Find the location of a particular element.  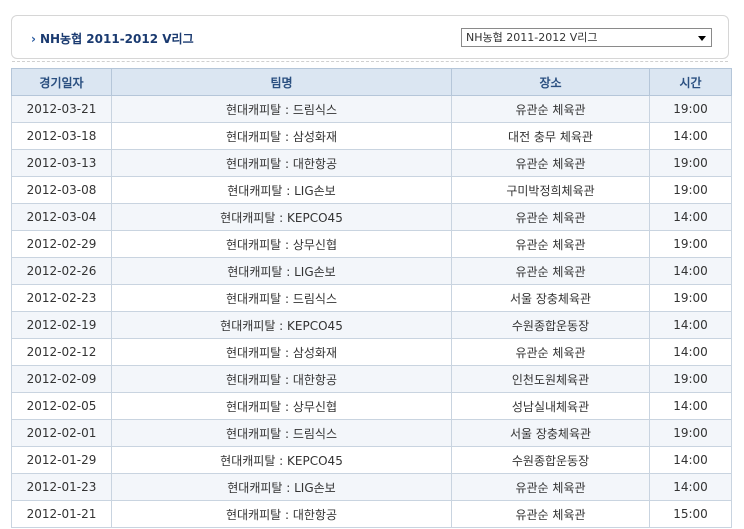

table-row: 2012-02-29 현대캐피탈 : 상무신협 유관순 체육관 19:00 is located at coordinates (371, 244).